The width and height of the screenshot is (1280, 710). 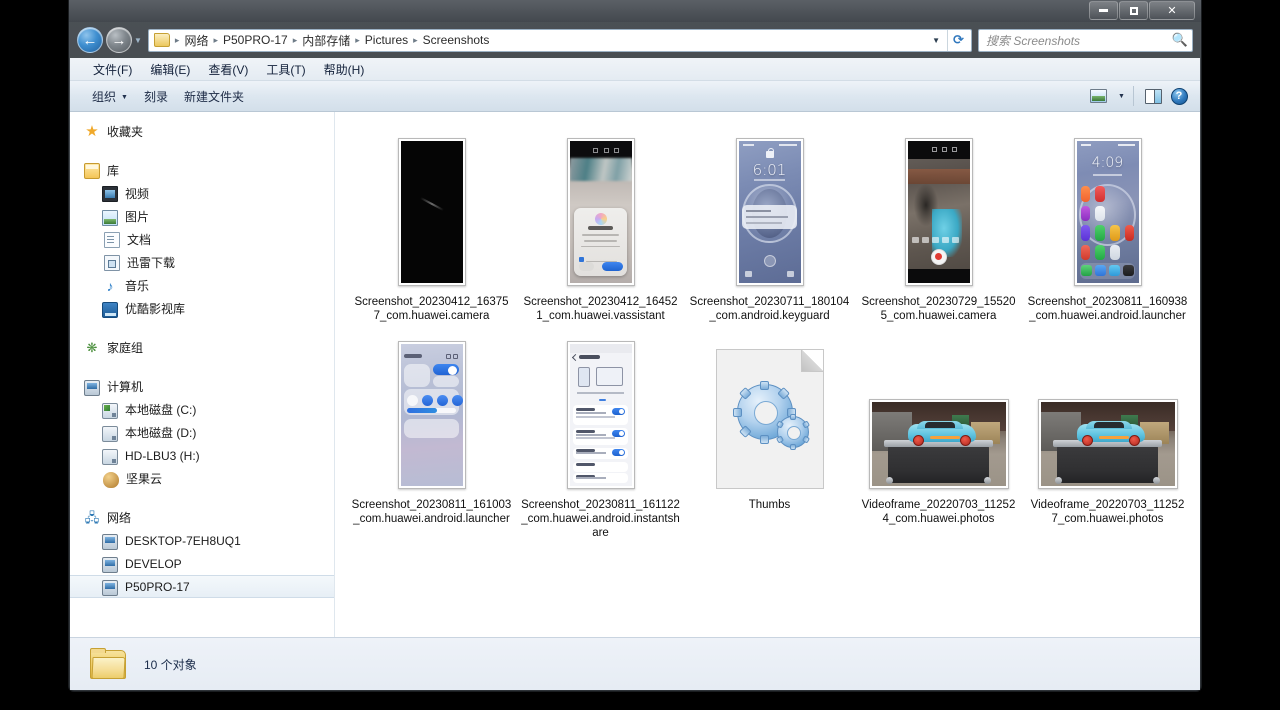 What do you see at coordinates (92, 171) in the screenshot?
I see `library-icon` at bounding box center [92, 171].